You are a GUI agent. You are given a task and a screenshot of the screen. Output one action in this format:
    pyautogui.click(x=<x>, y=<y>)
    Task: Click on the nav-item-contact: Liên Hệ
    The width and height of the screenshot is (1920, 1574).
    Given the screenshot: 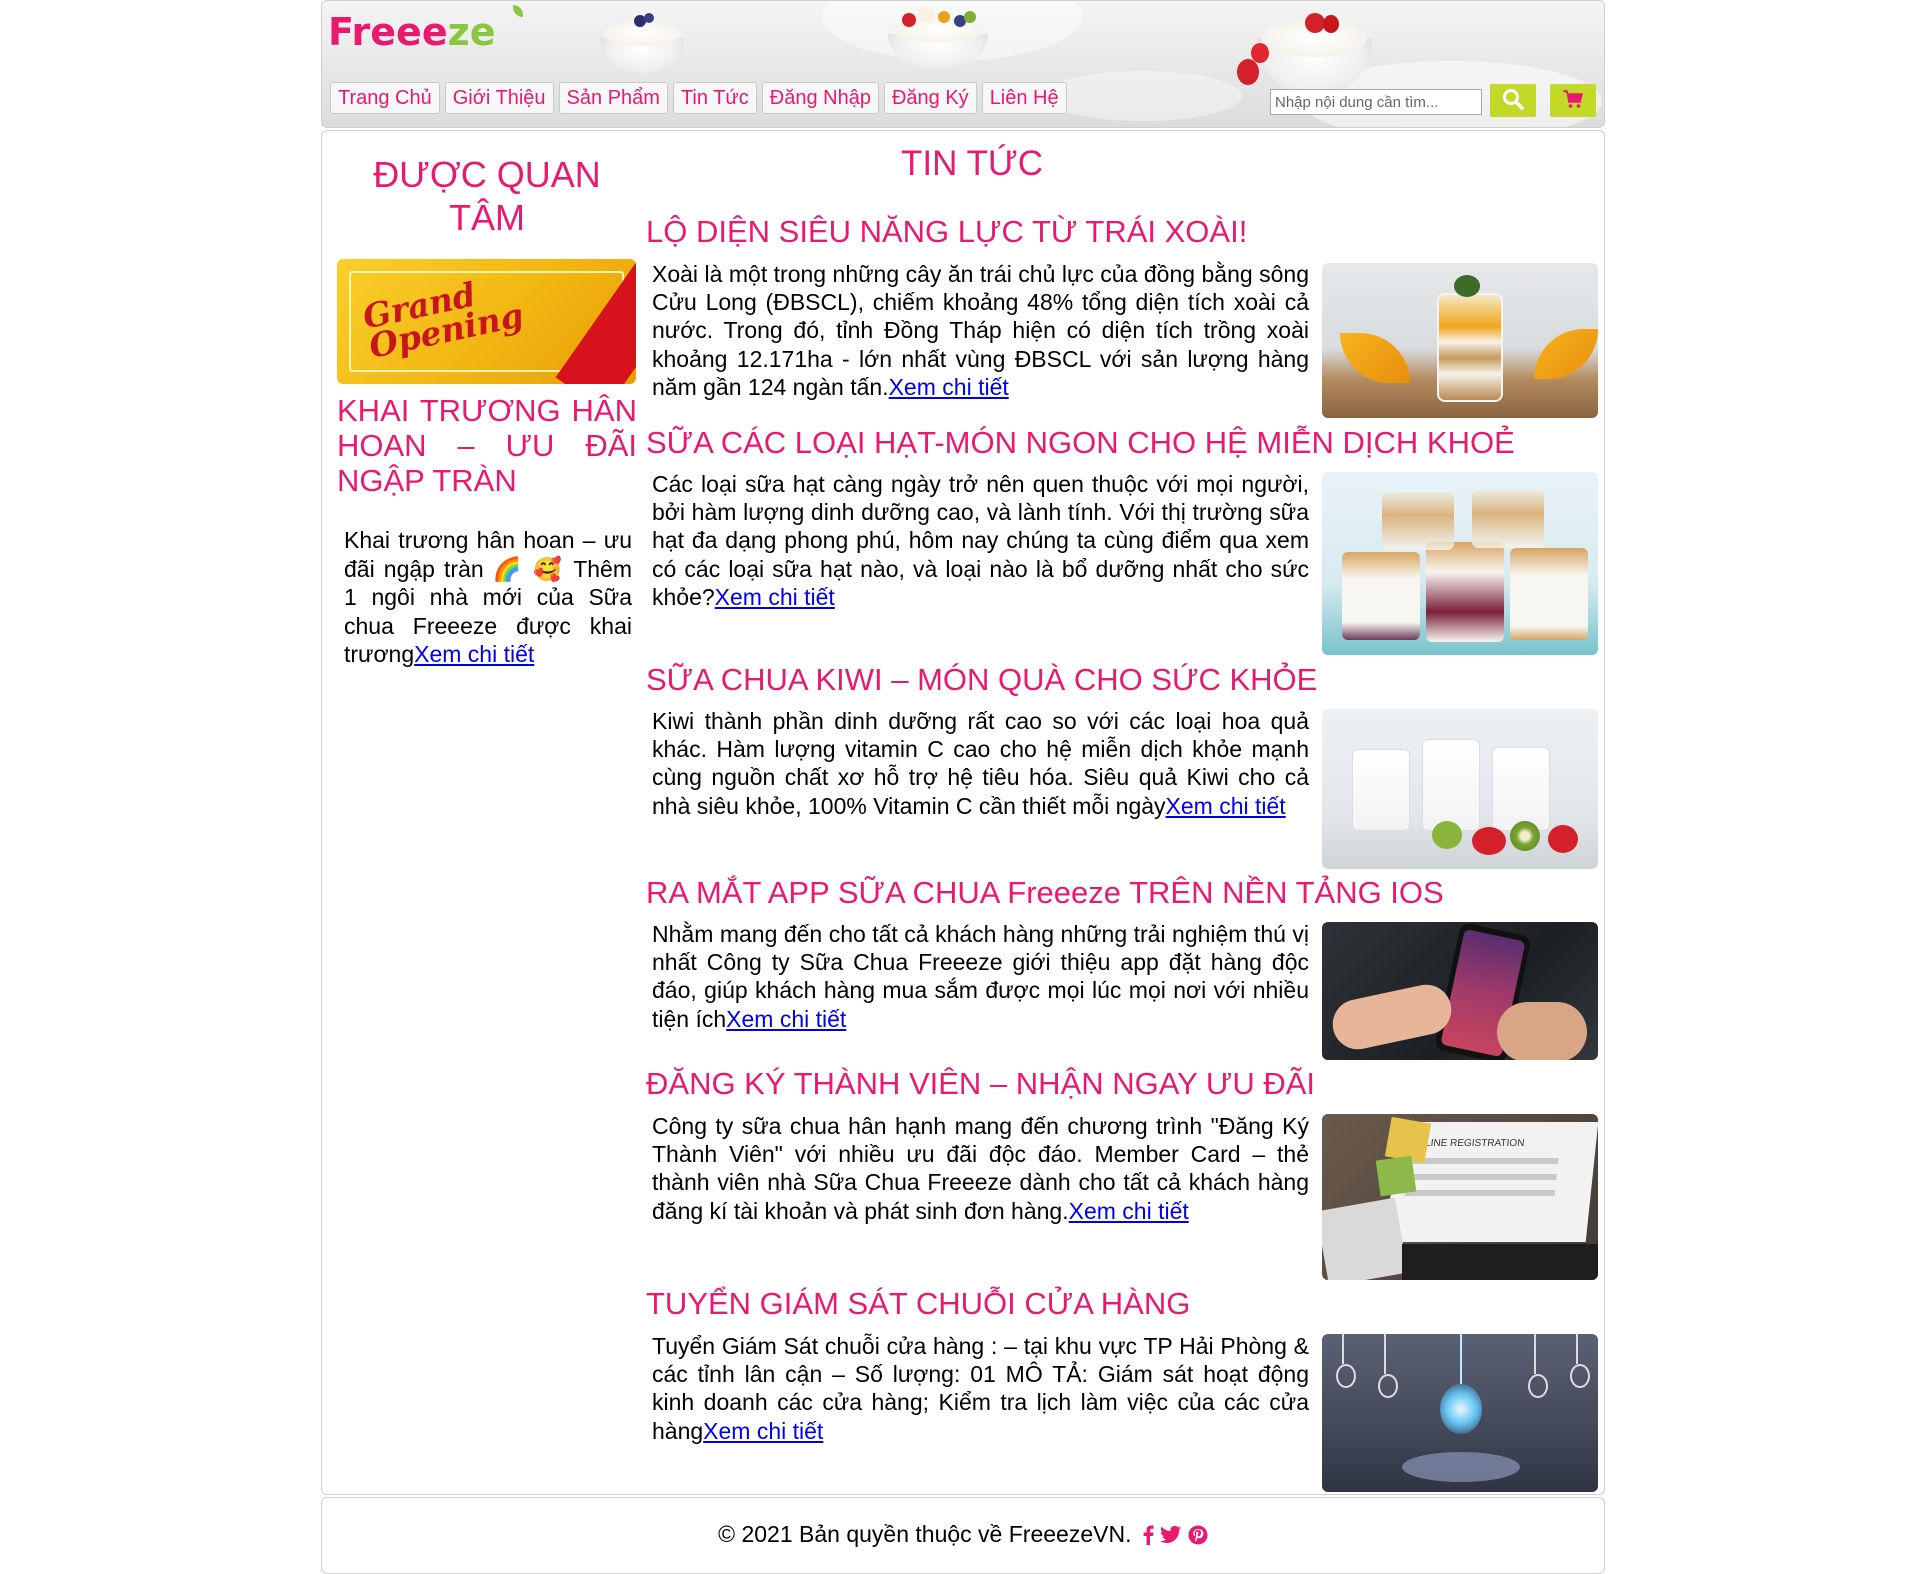 What is the action you would take?
    pyautogui.click(x=1024, y=98)
    